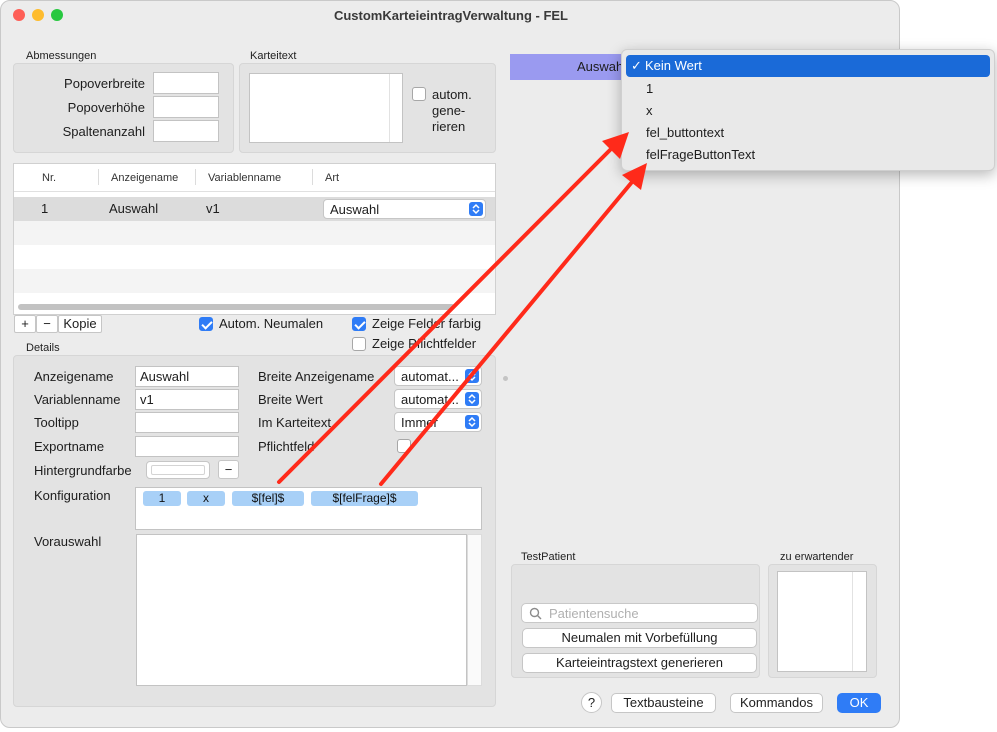  Describe the element at coordinates (359, 344) in the screenshot. I see `show-required-checkbox` at that location.